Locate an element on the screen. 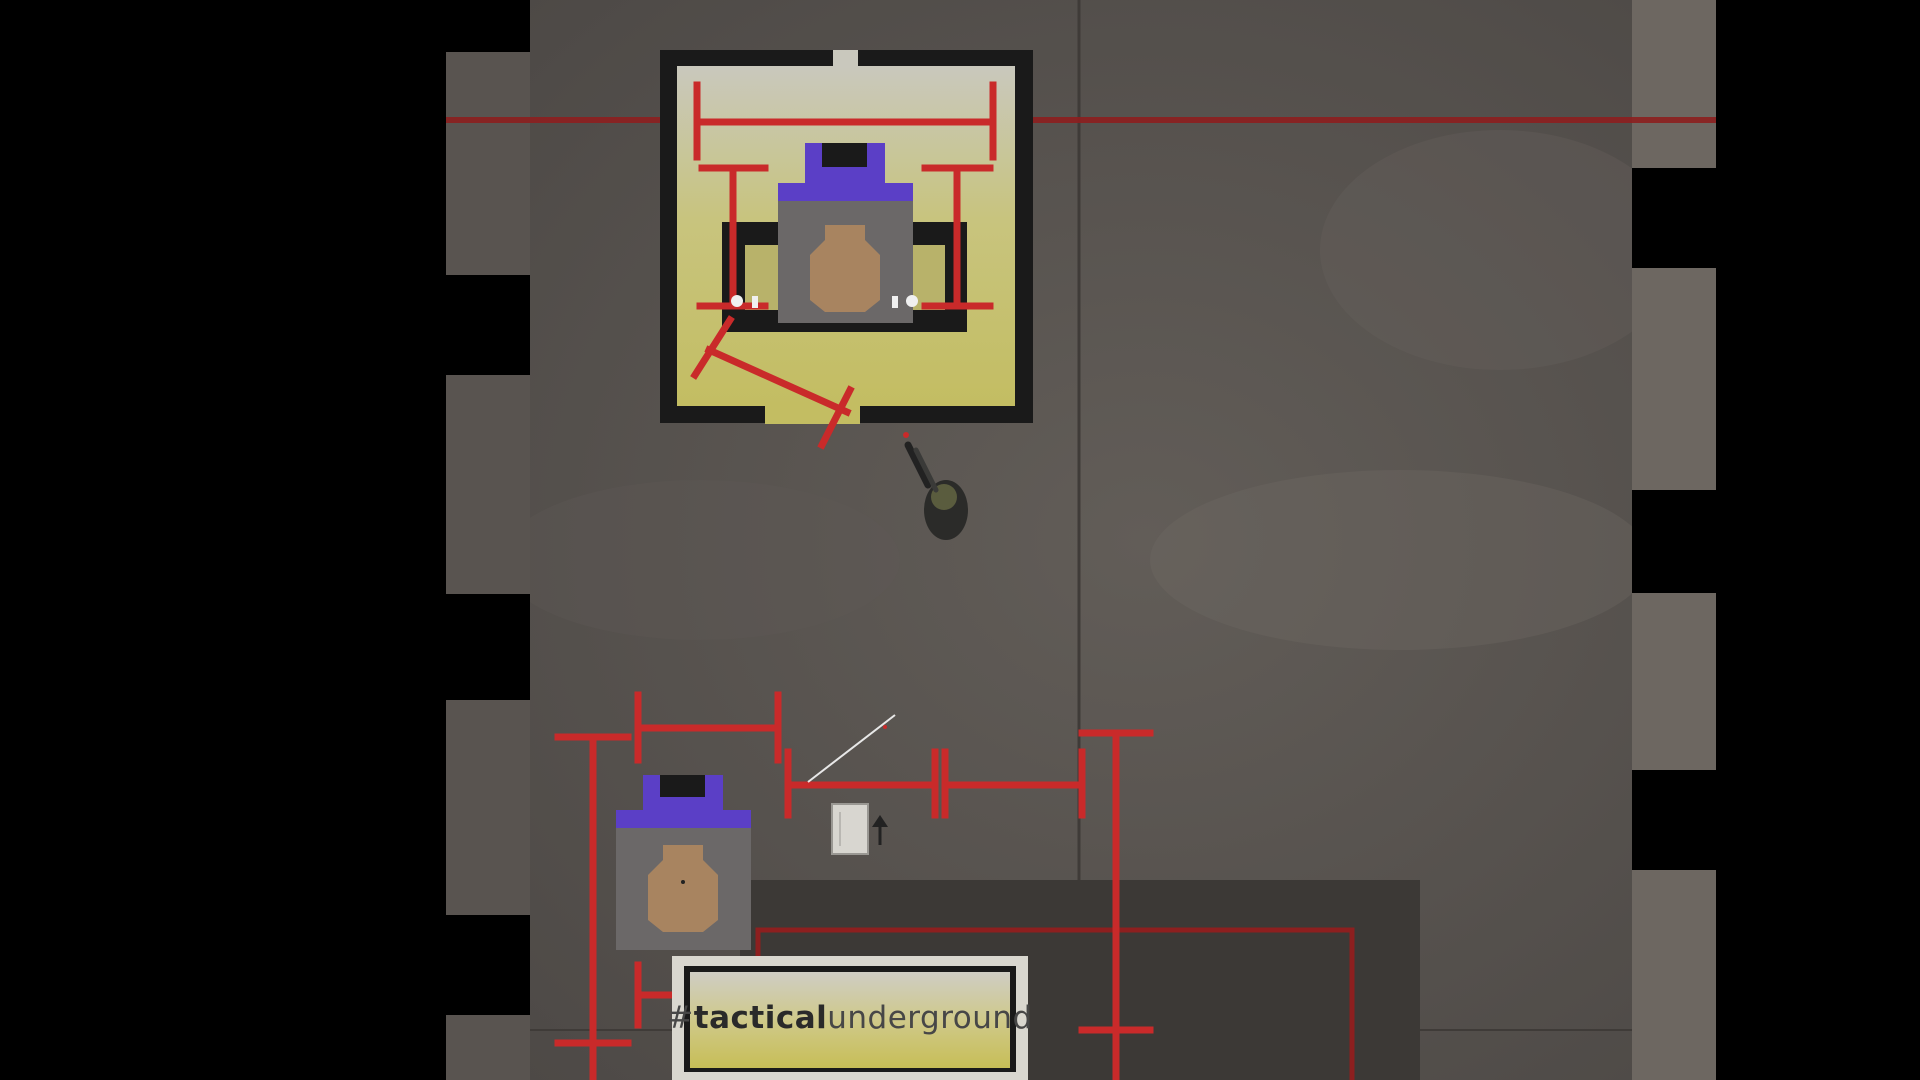  bottom-mat is located at coordinates (850, 1018).